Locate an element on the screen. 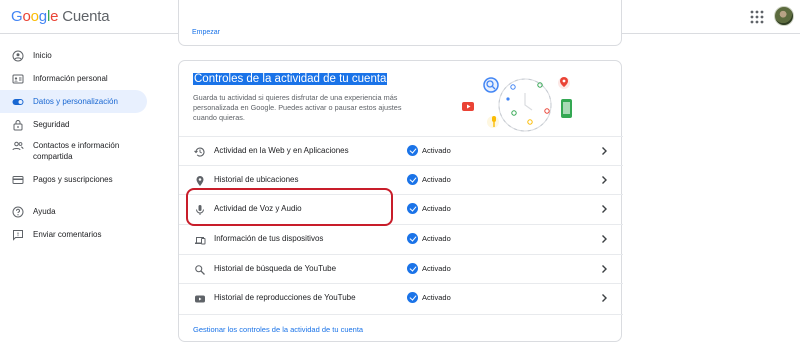 This screenshot has width=800, height=346. logo-letter: G is located at coordinates (17, 16).